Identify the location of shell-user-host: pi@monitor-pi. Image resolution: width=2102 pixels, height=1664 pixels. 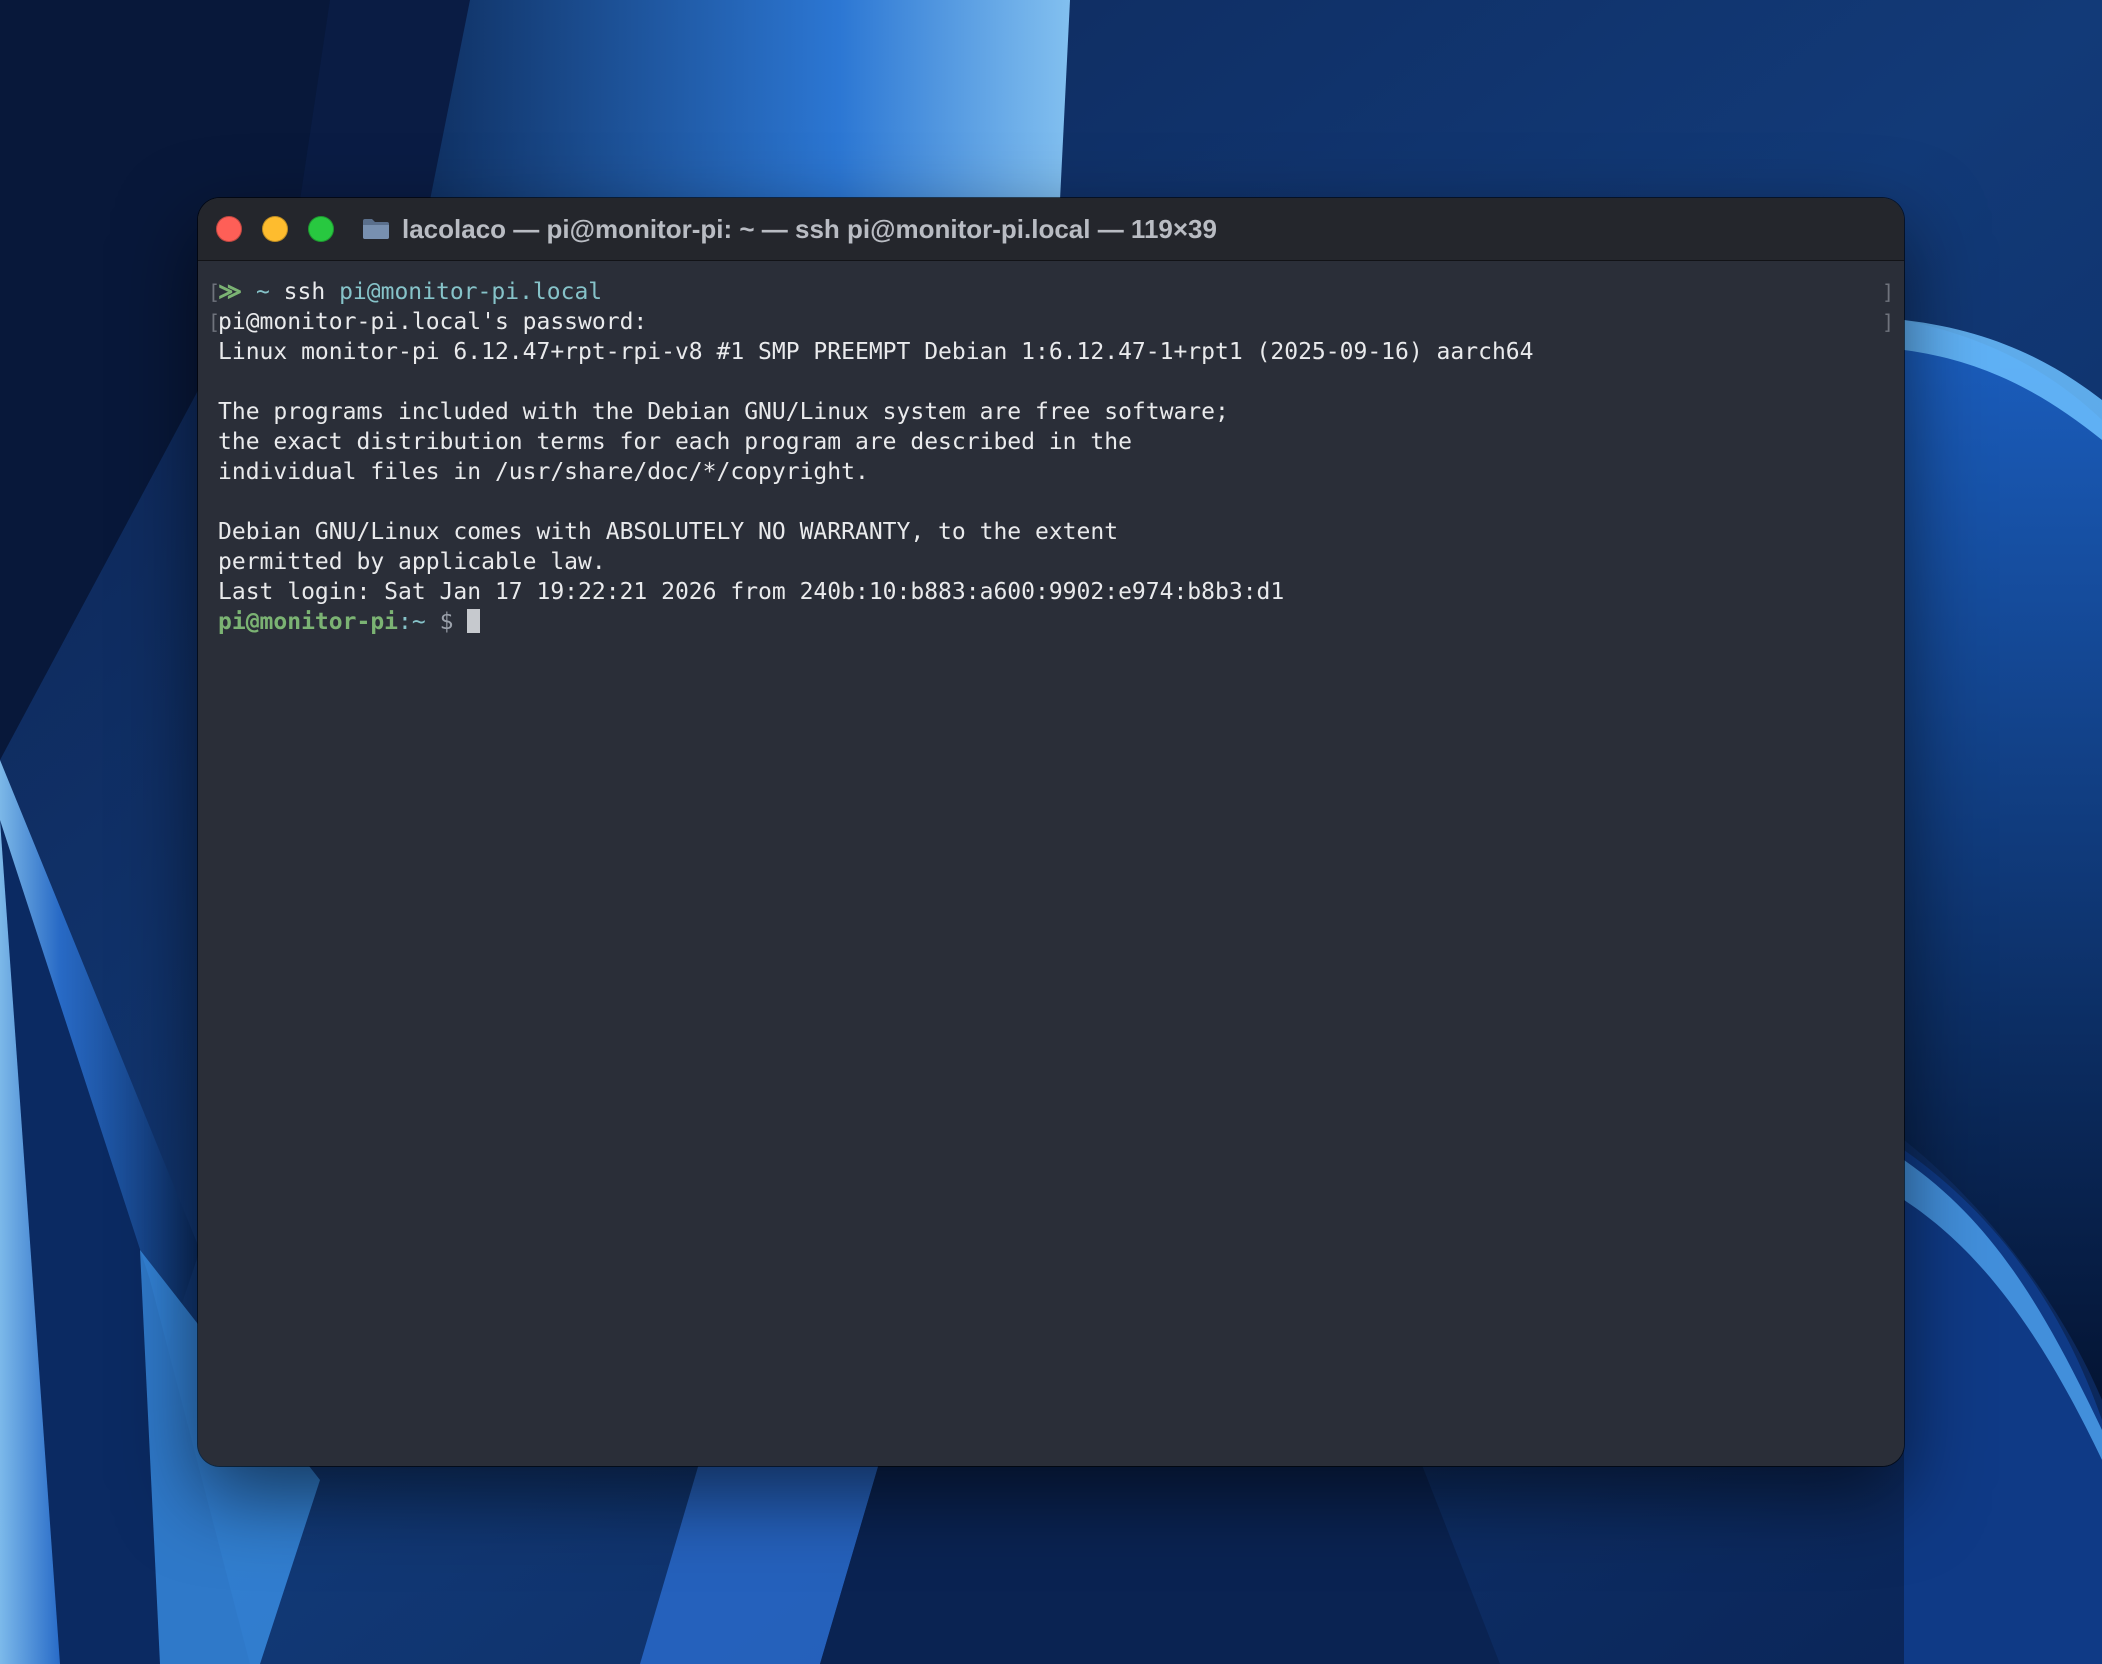
(308, 622).